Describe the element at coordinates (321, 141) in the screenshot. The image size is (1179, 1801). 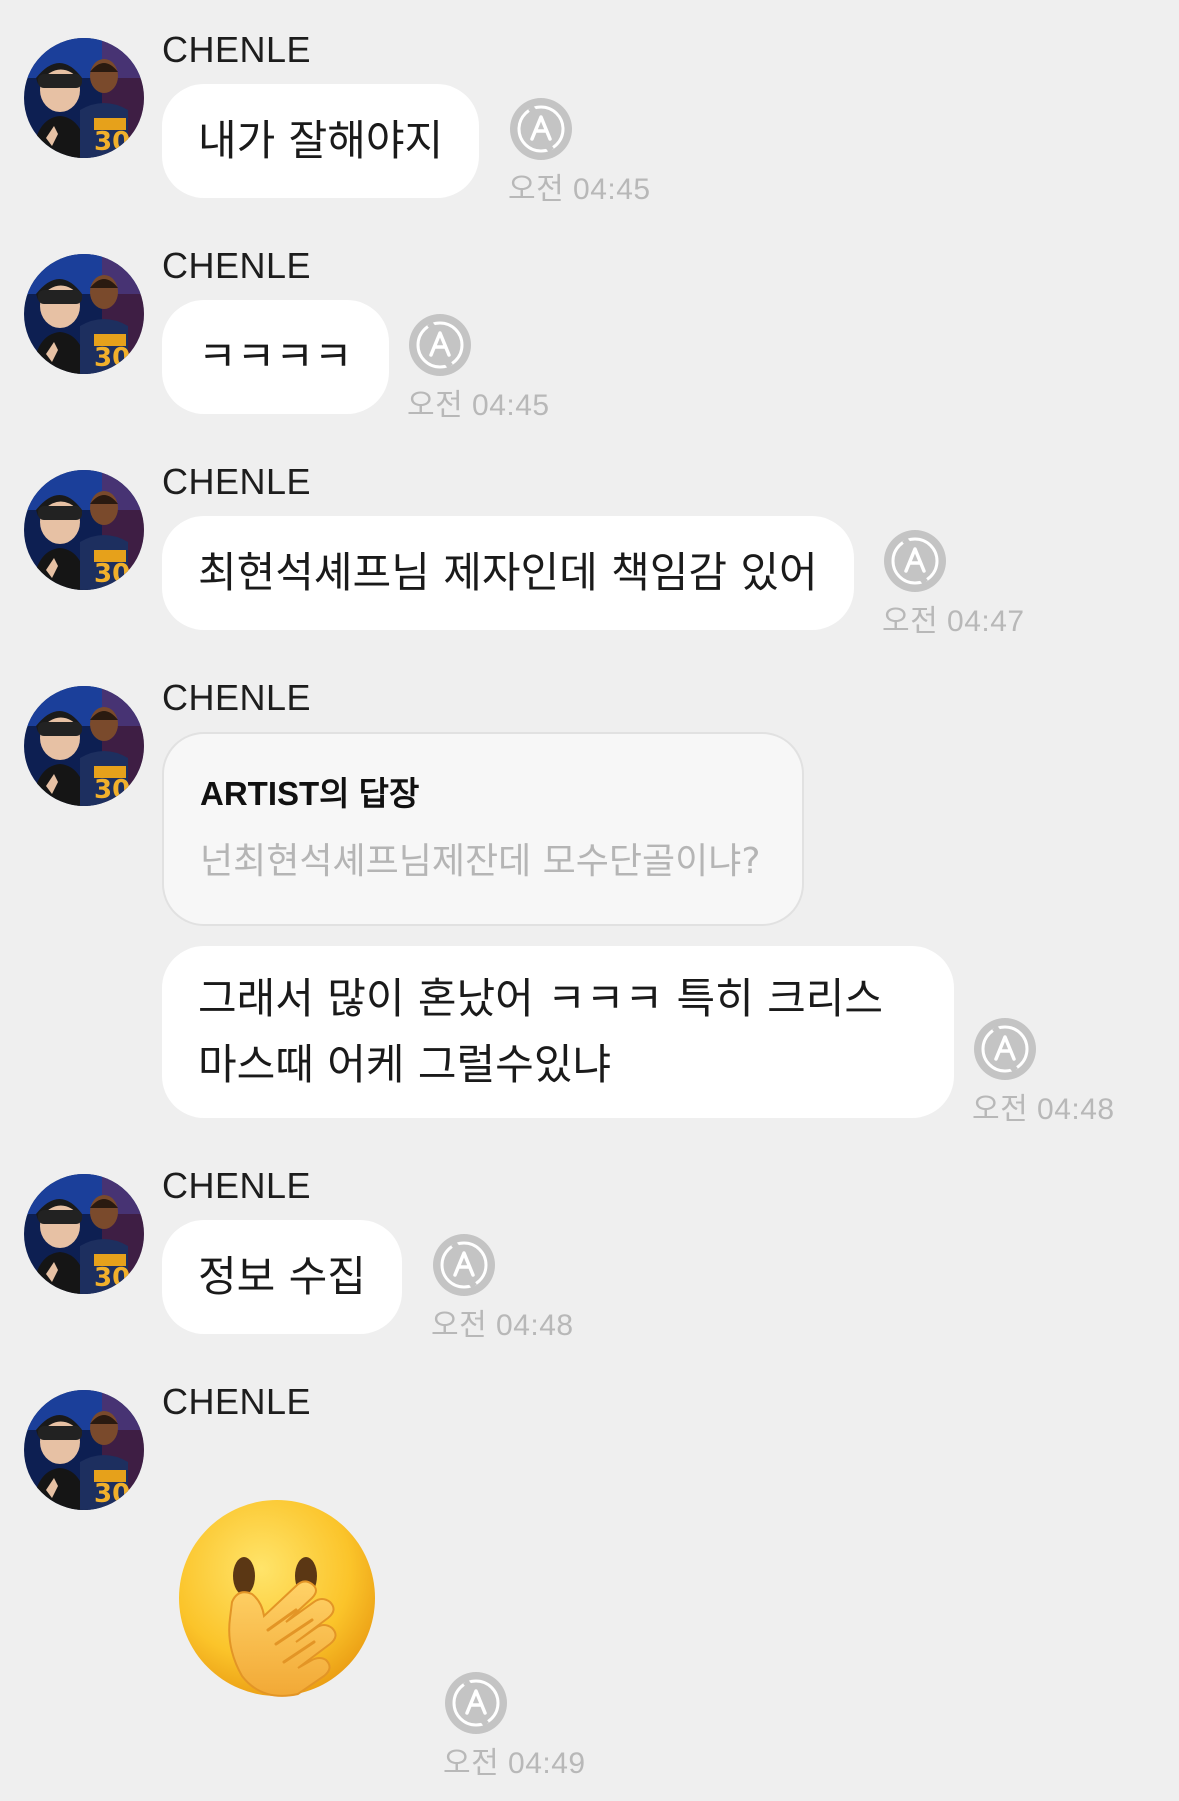
I see `message-bubble: 내가 잘해야지` at that location.